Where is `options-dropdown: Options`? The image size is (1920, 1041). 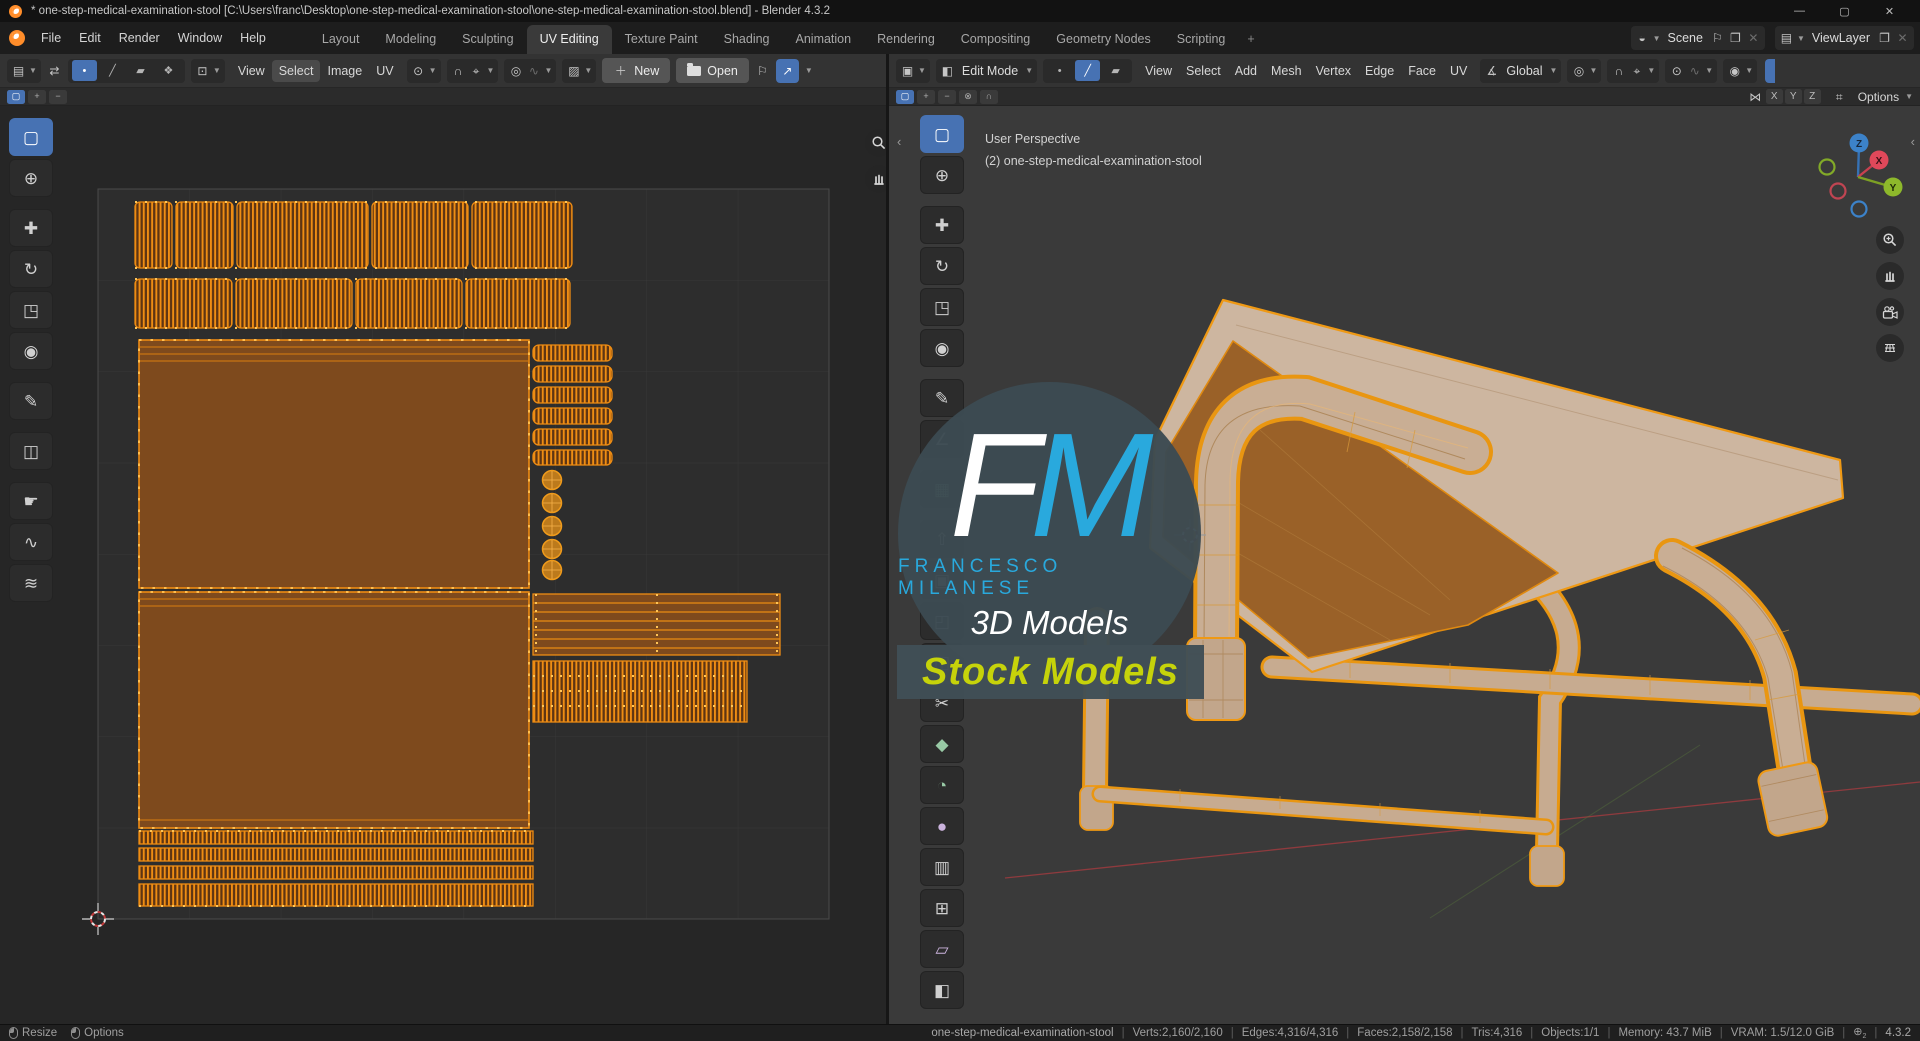 options-dropdown: Options is located at coordinates (1878, 97).